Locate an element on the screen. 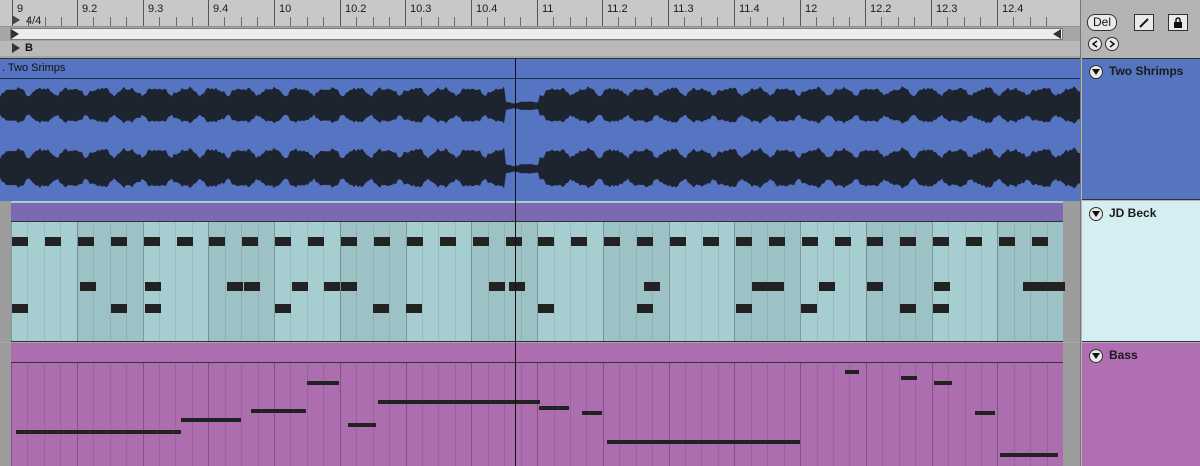  expand-button is located at coordinates (1144, 22).